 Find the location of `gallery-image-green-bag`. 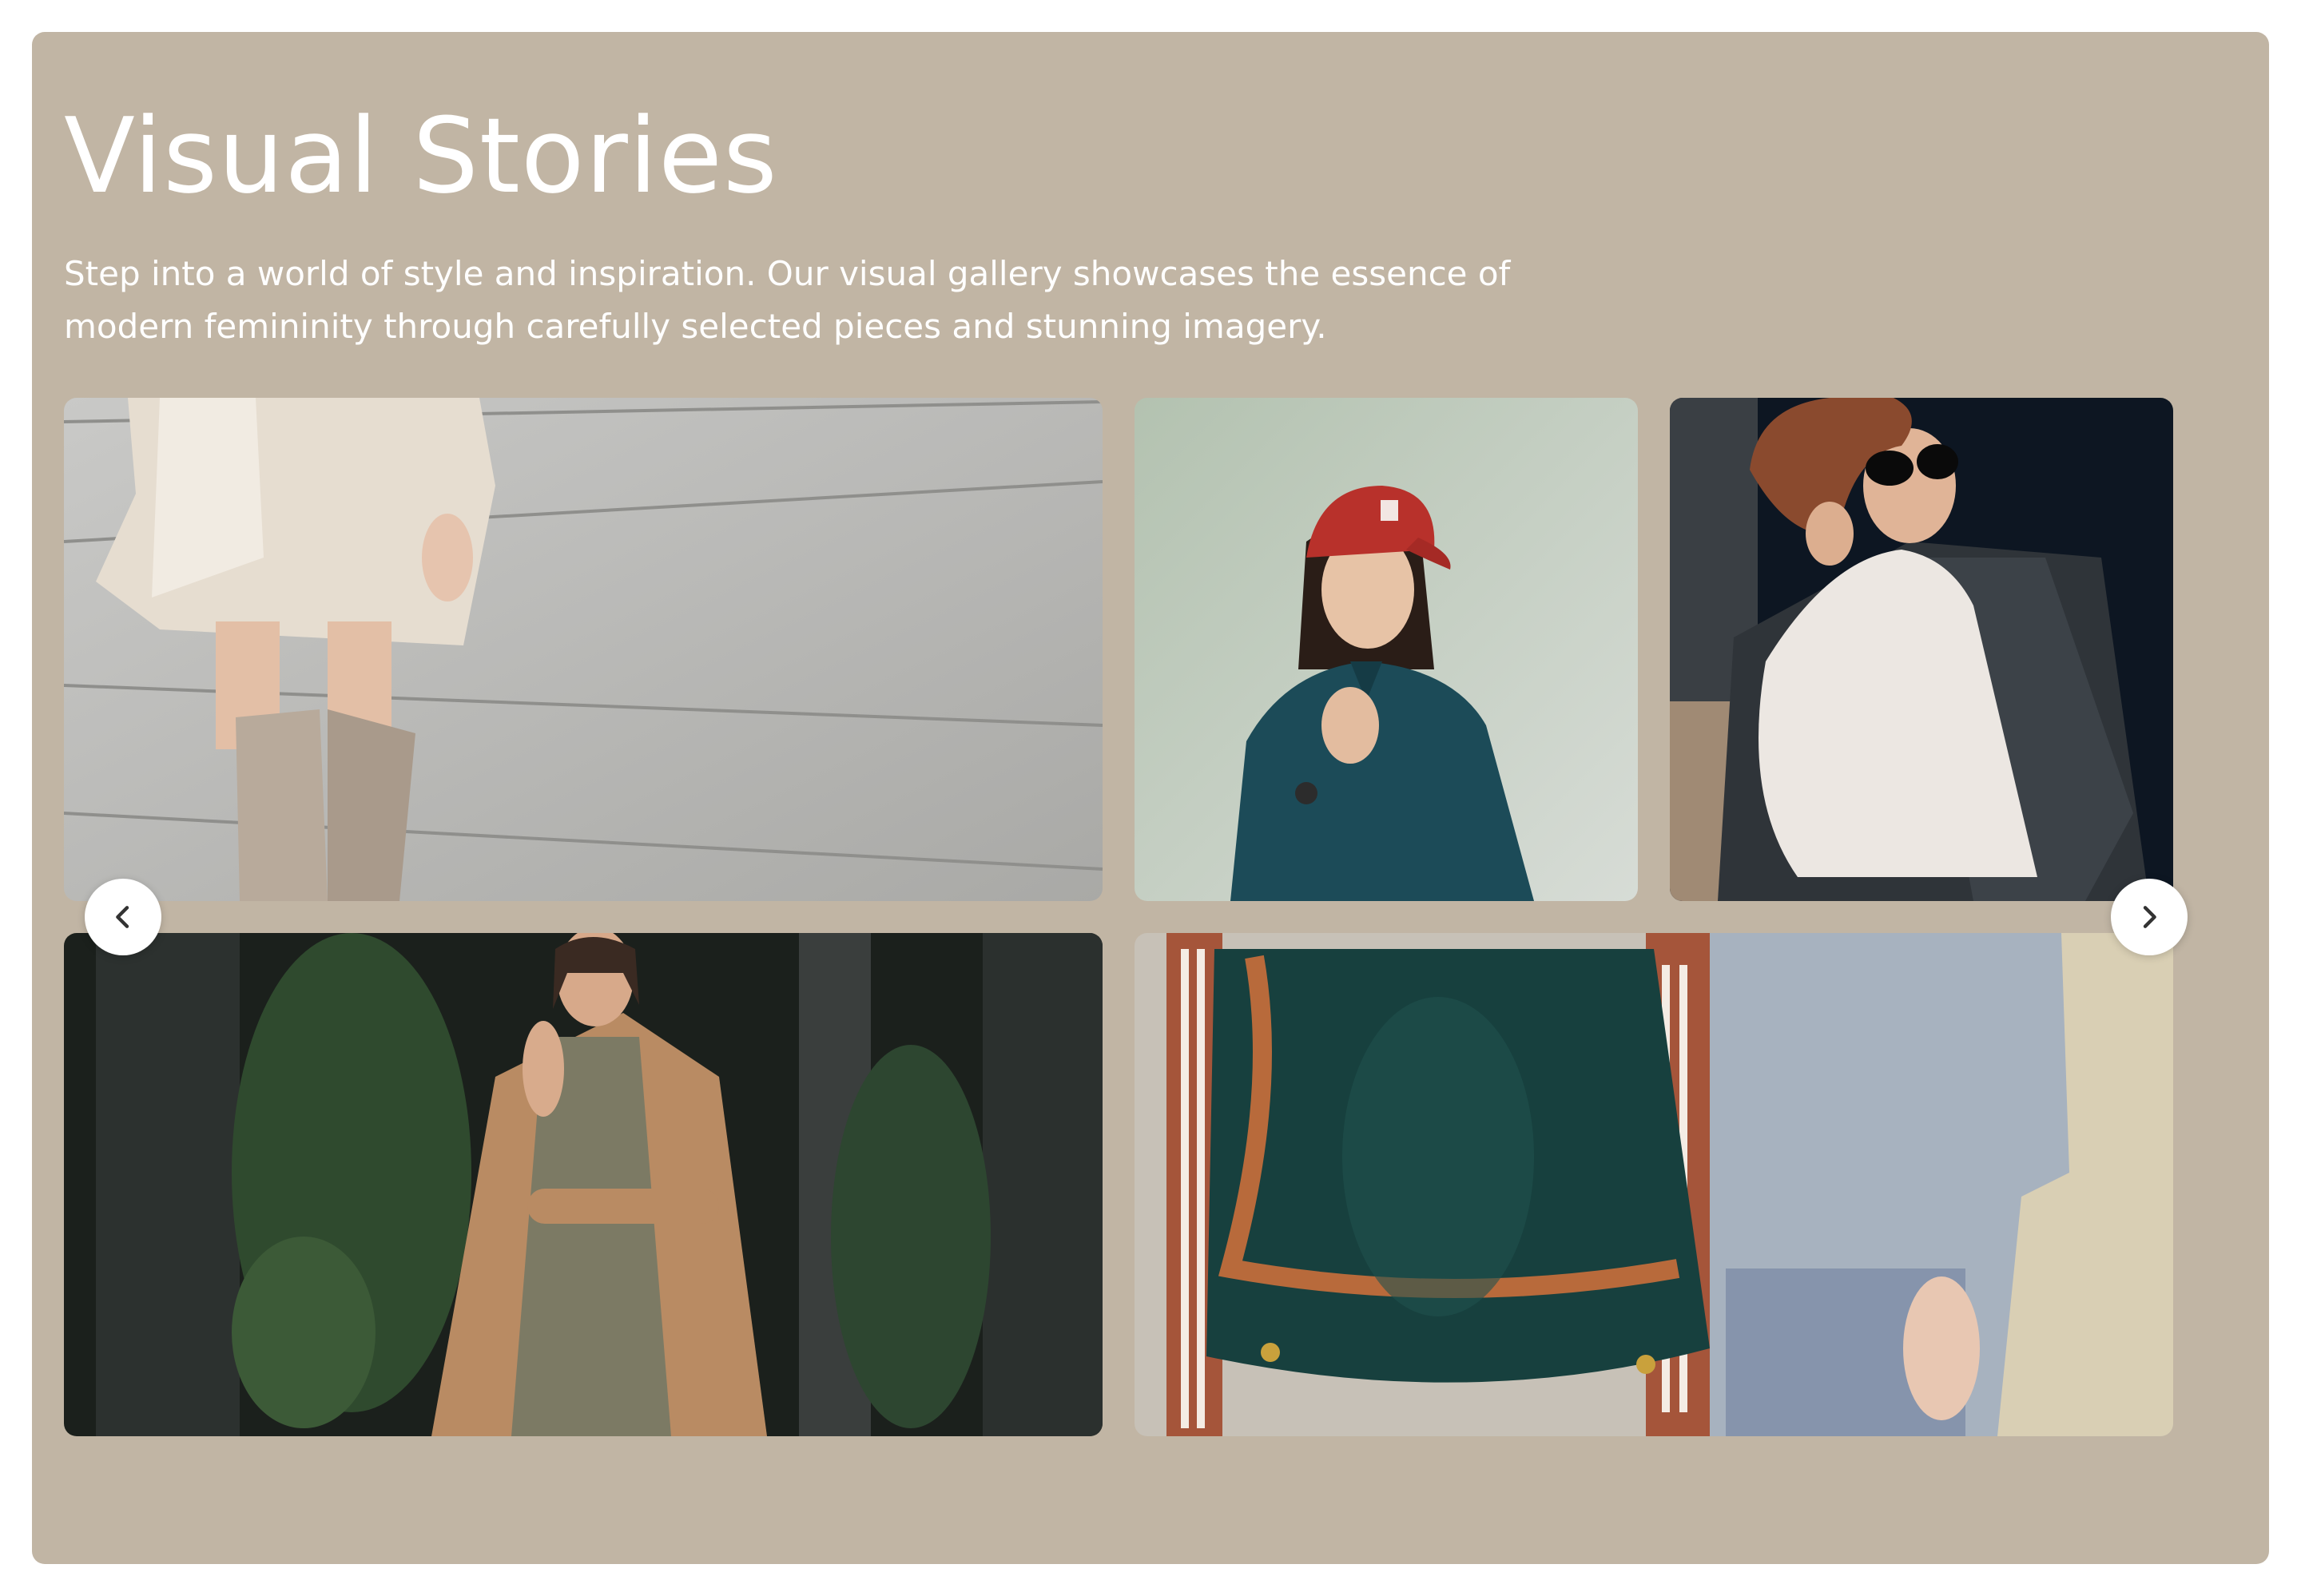

gallery-image-green-bag is located at coordinates (1654, 1184).